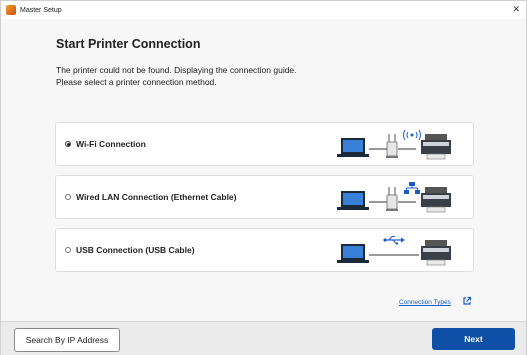 The image size is (527, 355). Describe the element at coordinates (264, 197) in the screenshot. I see `option-wired-lan: Wired LAN Connection (Ethernet Cable)` at that location.